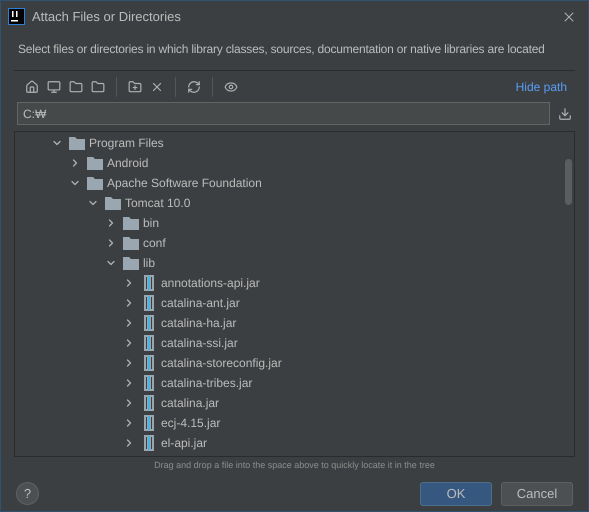  I want to click on tree-item: lib, so click(149, 263).